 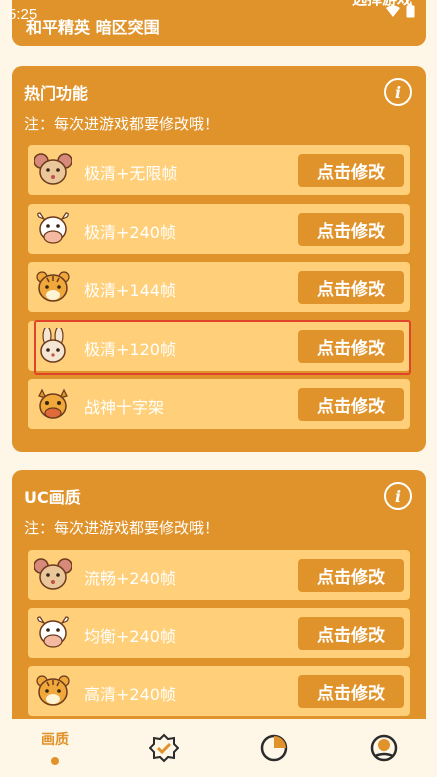 I want to click on bottom-nav: 画质, so click(x=218, y=748).